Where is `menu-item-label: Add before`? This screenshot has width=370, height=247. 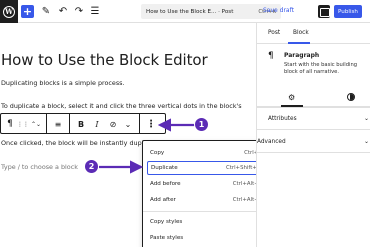
menu-item-label: Add before is located at coordinates (165, 184).